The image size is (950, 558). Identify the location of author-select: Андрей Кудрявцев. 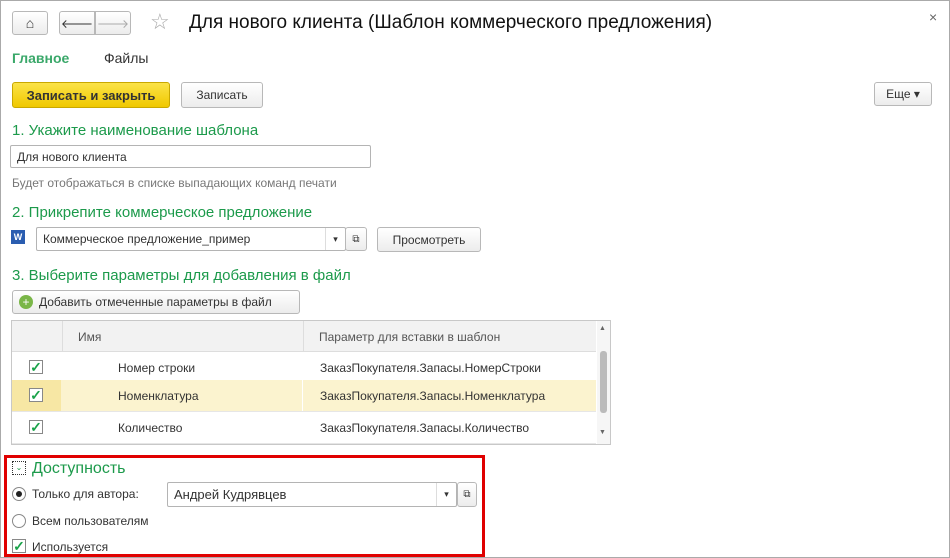
(312, 494).